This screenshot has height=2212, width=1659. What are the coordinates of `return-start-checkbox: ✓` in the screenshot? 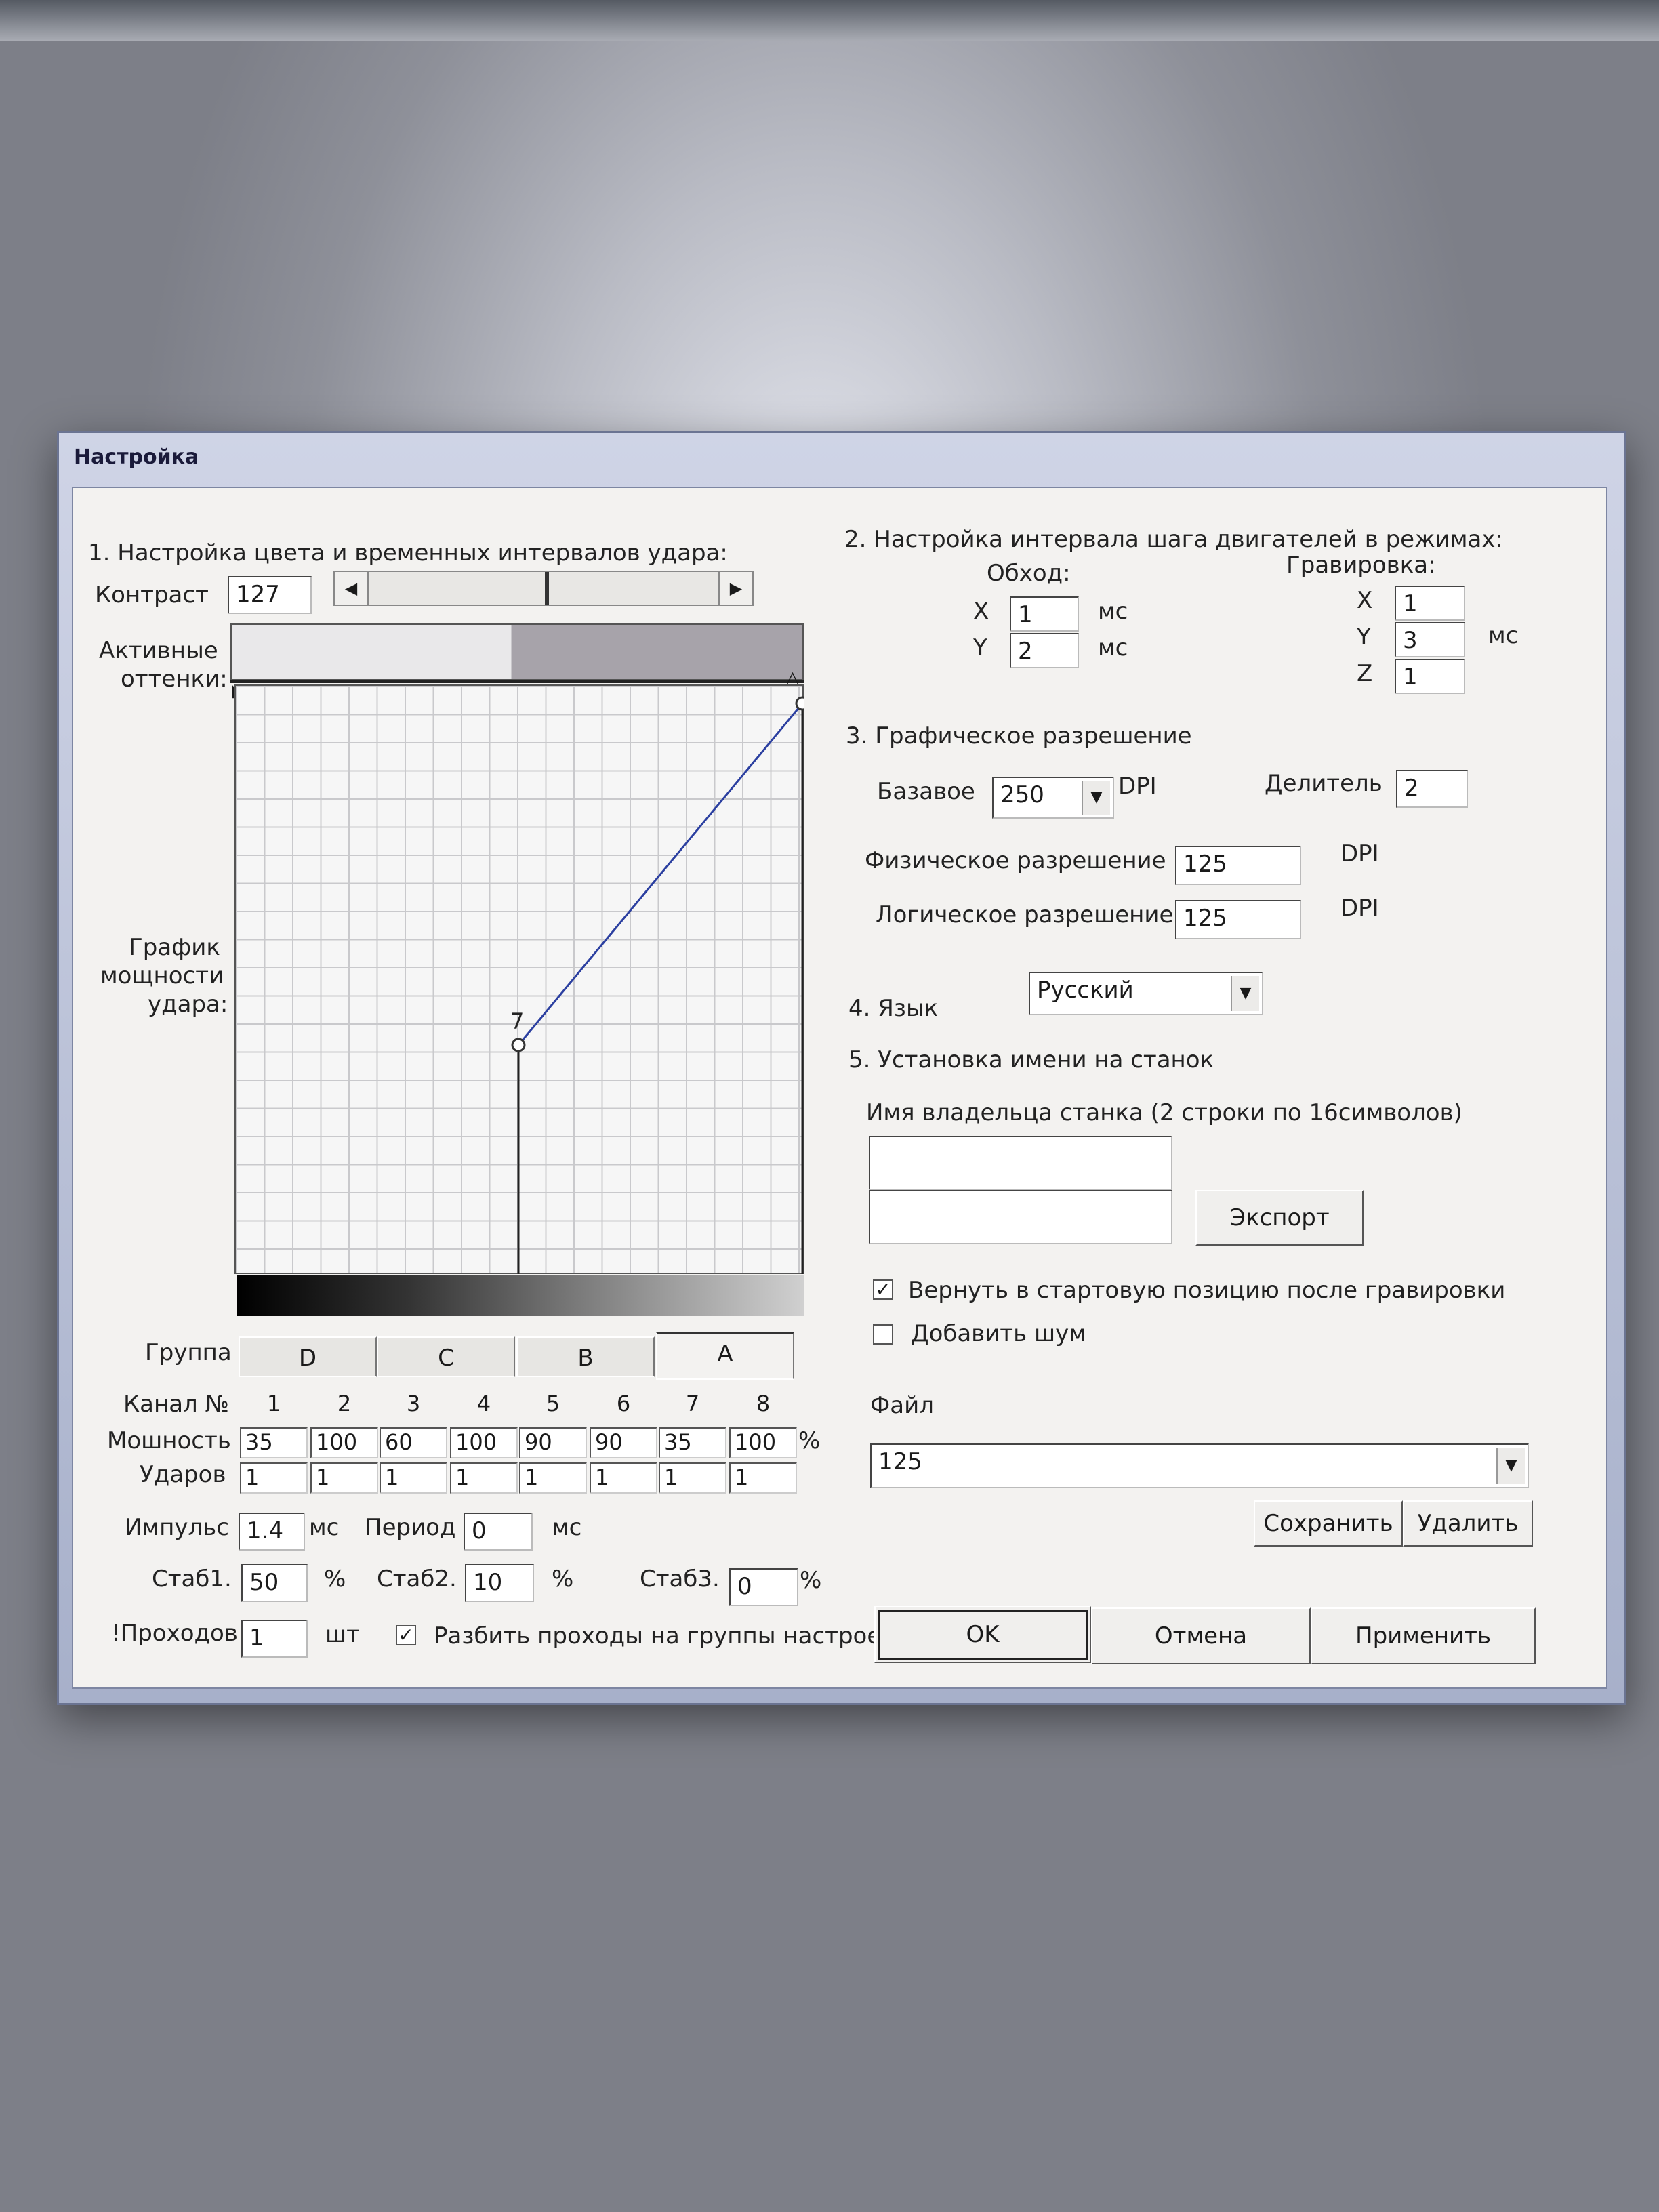 It's located at (883, 1289).